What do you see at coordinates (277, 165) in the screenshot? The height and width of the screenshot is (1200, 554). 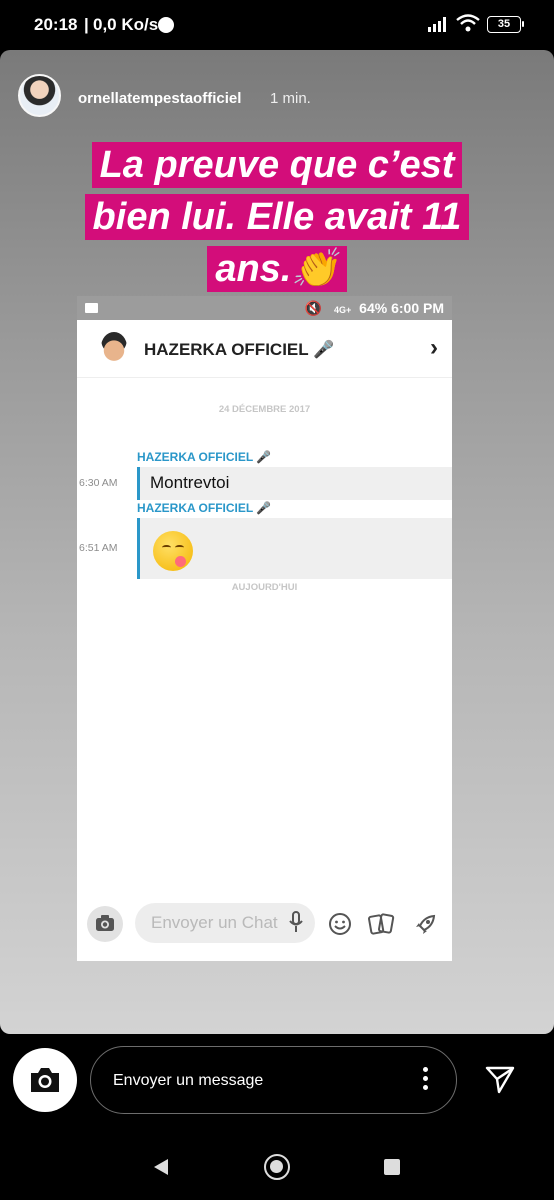 I see `caption-line: La preuve que c’est` at bounding box center [277, 165].